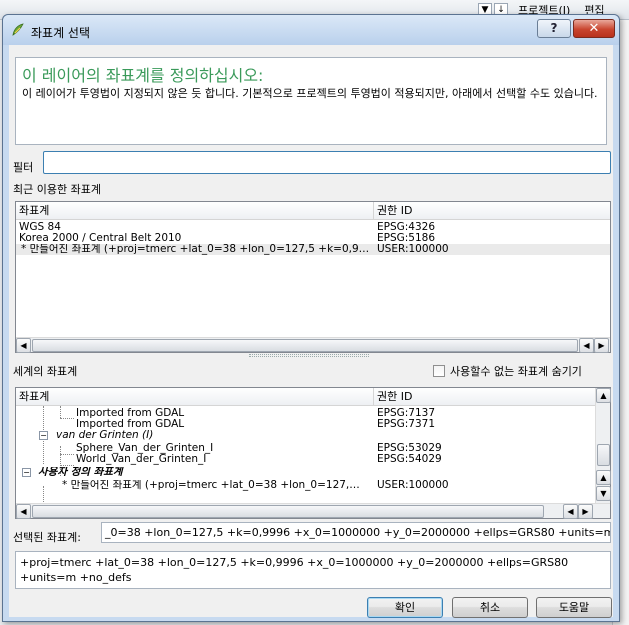 This screenshot has width=629, height=625. What do you see at coordinates (311, 30) in the screenshot?
I see `dialog-titlebar: 좌표계 선택 ? ✕` at bounding box center [311, 30].